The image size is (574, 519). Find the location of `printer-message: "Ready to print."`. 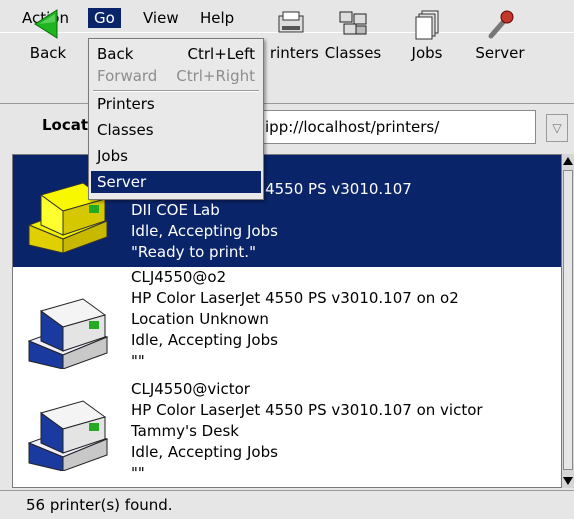

printer-message: "Ready to print." is located at coordinates (193, 252).